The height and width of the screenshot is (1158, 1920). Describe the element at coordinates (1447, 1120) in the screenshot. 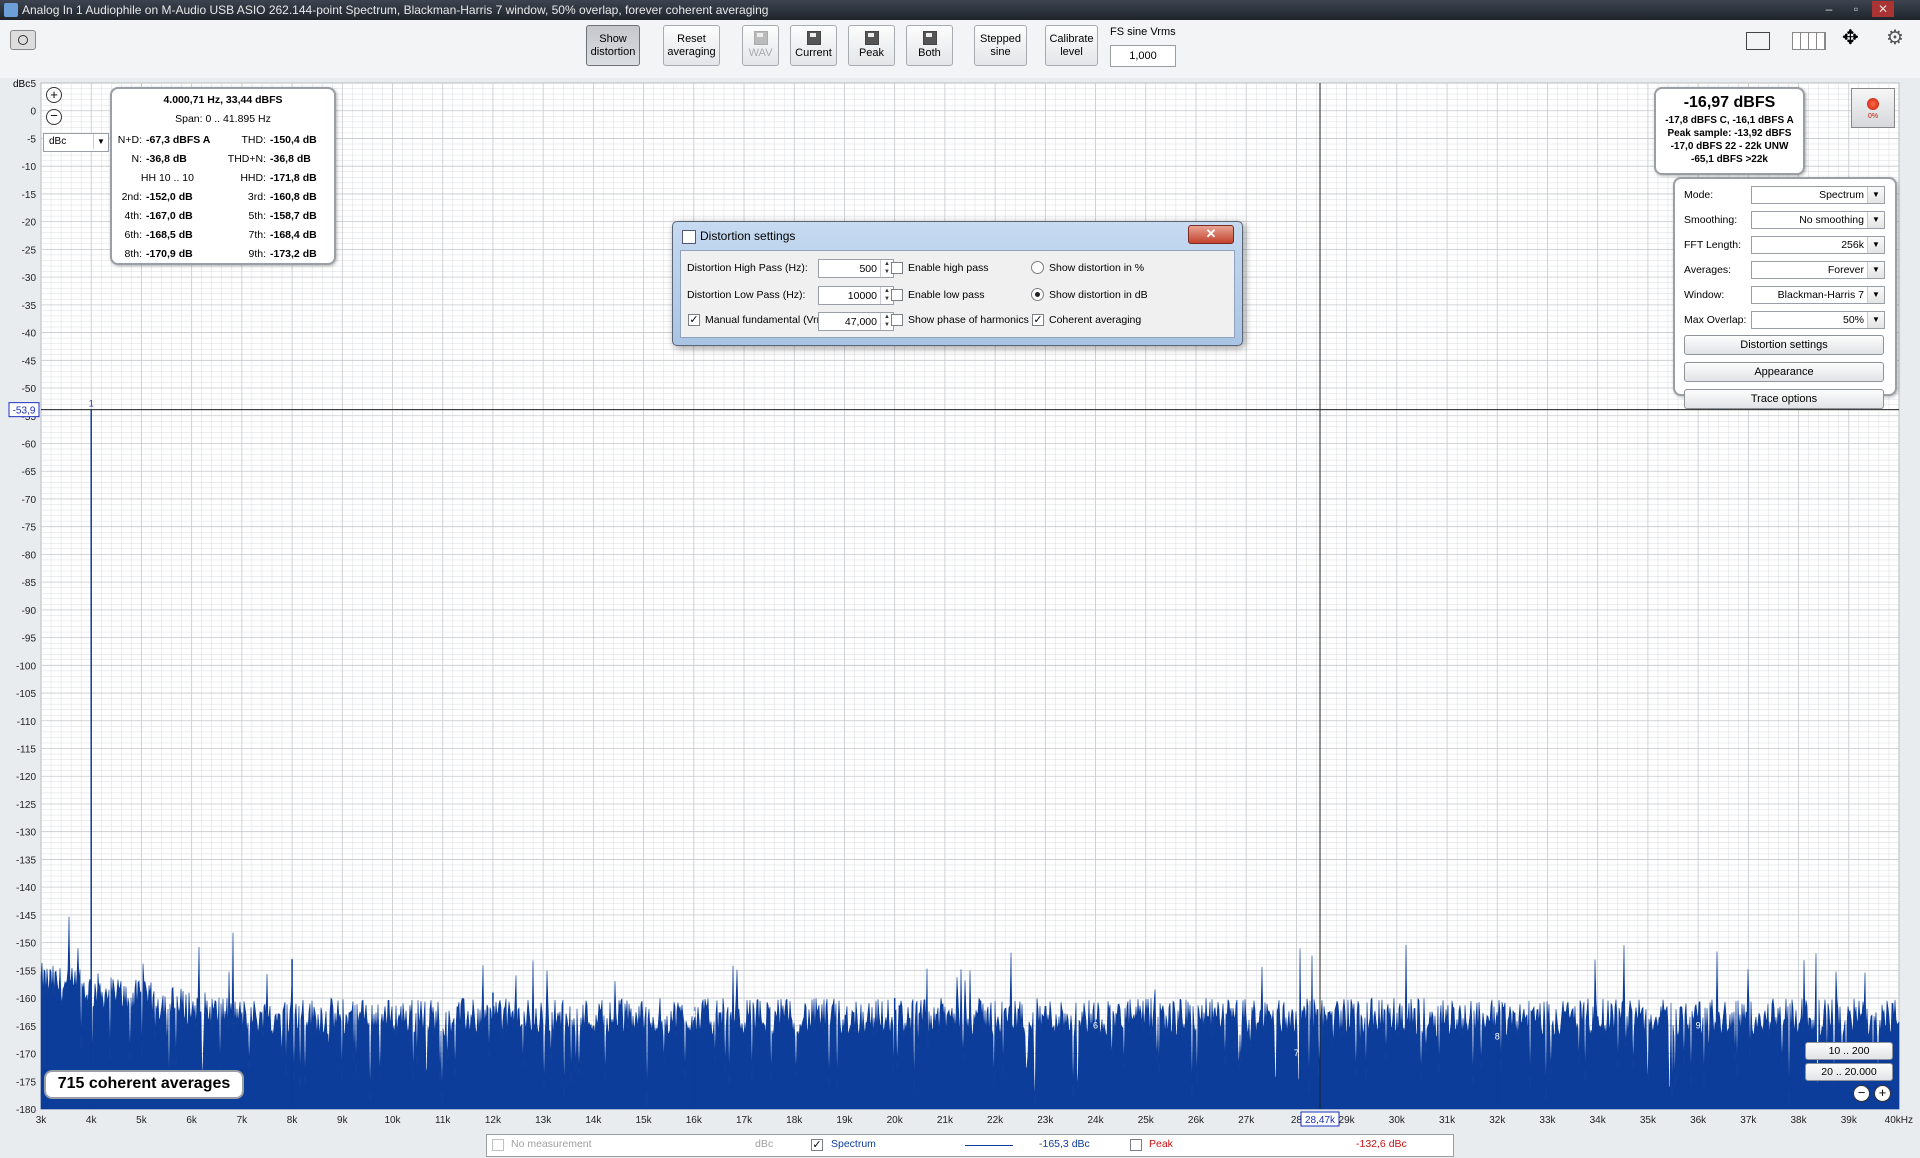

I see `x-tick-label: 31k` at that location.